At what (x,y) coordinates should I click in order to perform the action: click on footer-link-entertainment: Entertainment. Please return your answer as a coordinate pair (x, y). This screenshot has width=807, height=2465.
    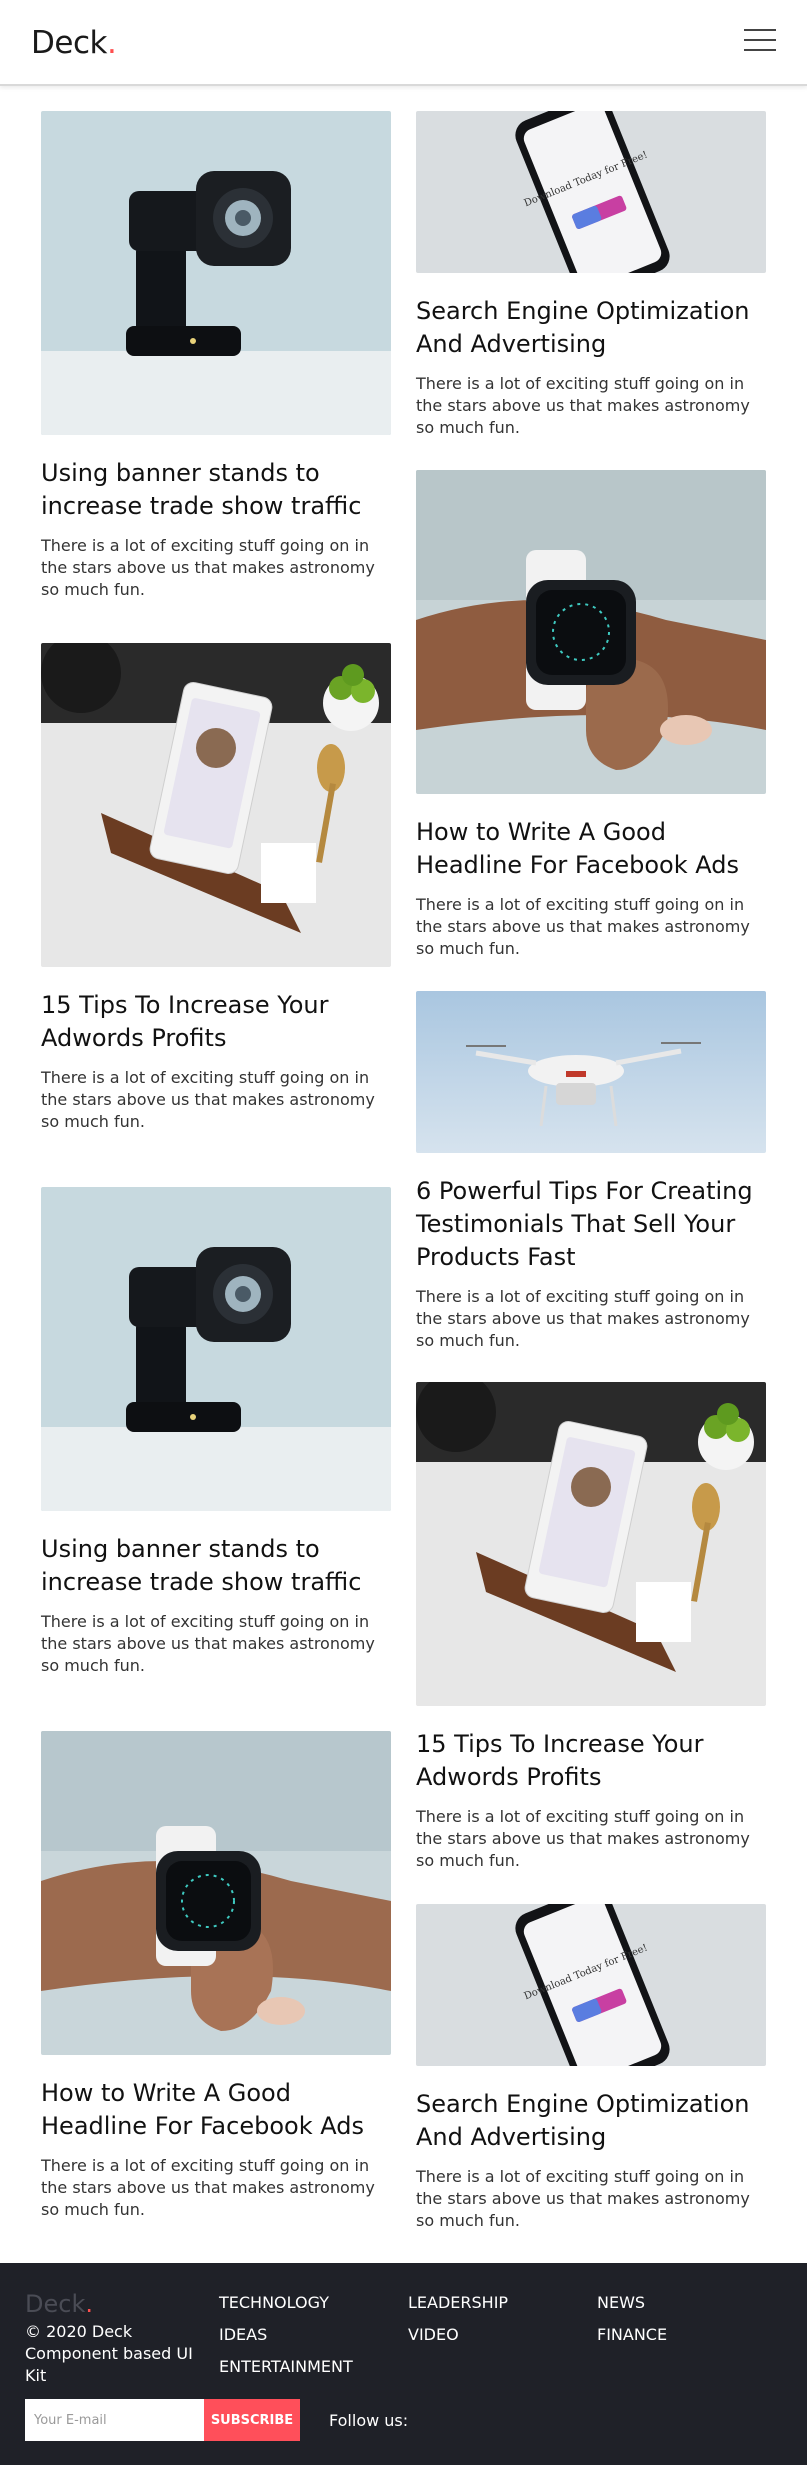
    Looking at the image, I should click on (286, 2366).